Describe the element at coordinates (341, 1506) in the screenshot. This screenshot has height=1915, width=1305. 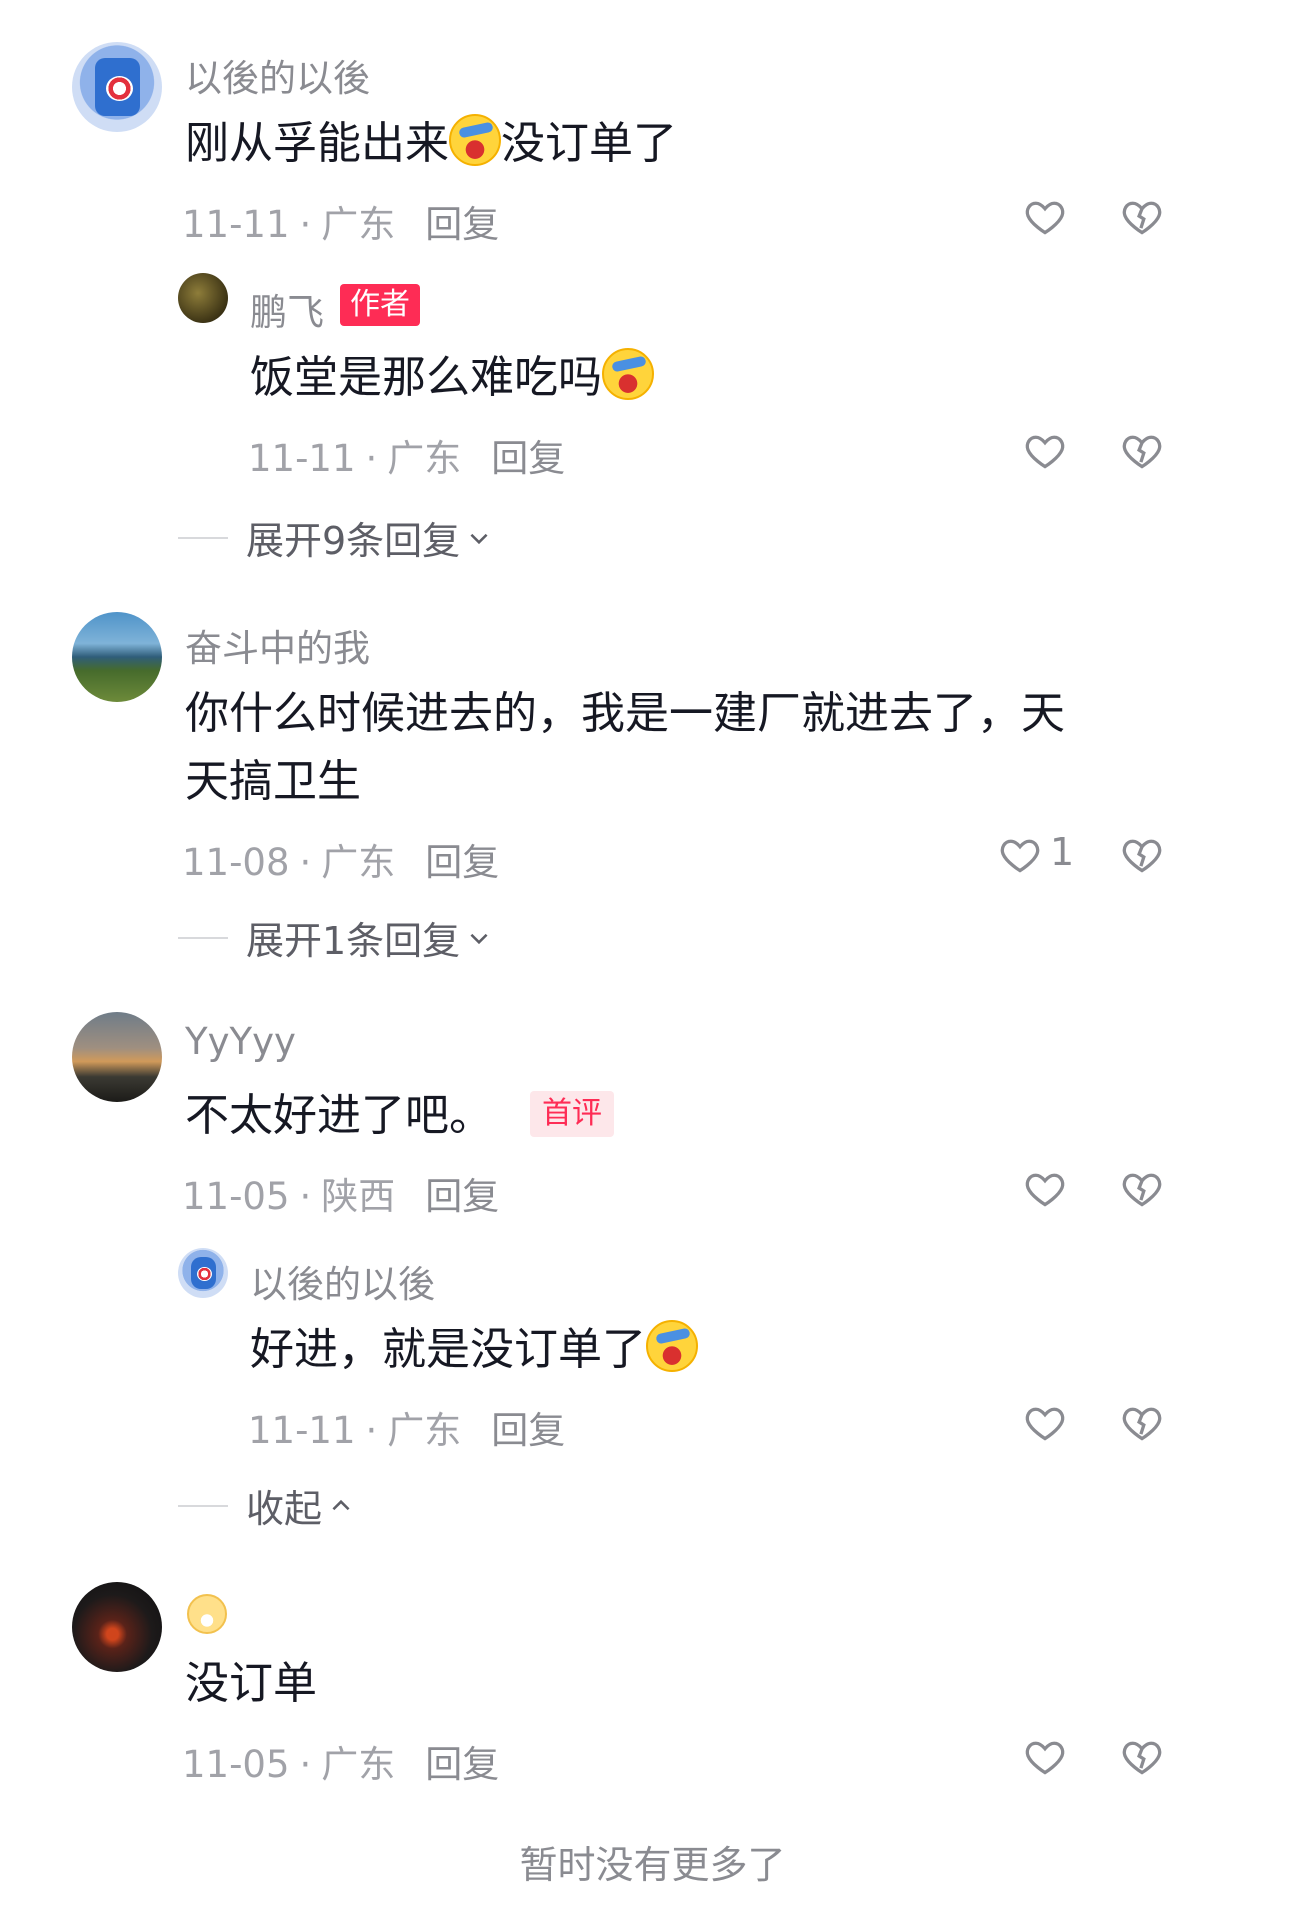
I see `chevron-up-icon` at that location.